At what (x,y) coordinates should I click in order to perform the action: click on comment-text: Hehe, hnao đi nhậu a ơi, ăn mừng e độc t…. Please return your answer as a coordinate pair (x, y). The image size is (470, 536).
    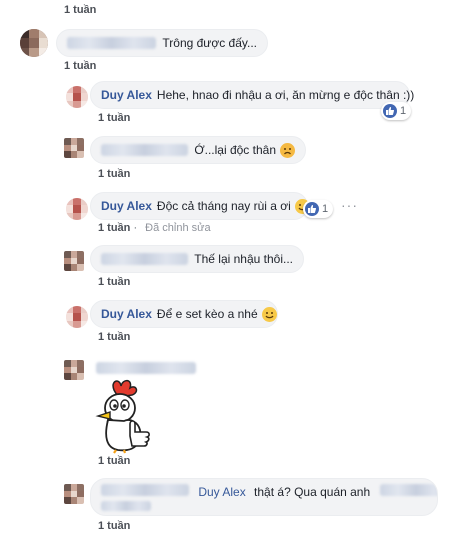
    Looking at the image, I should click on (285, 95).